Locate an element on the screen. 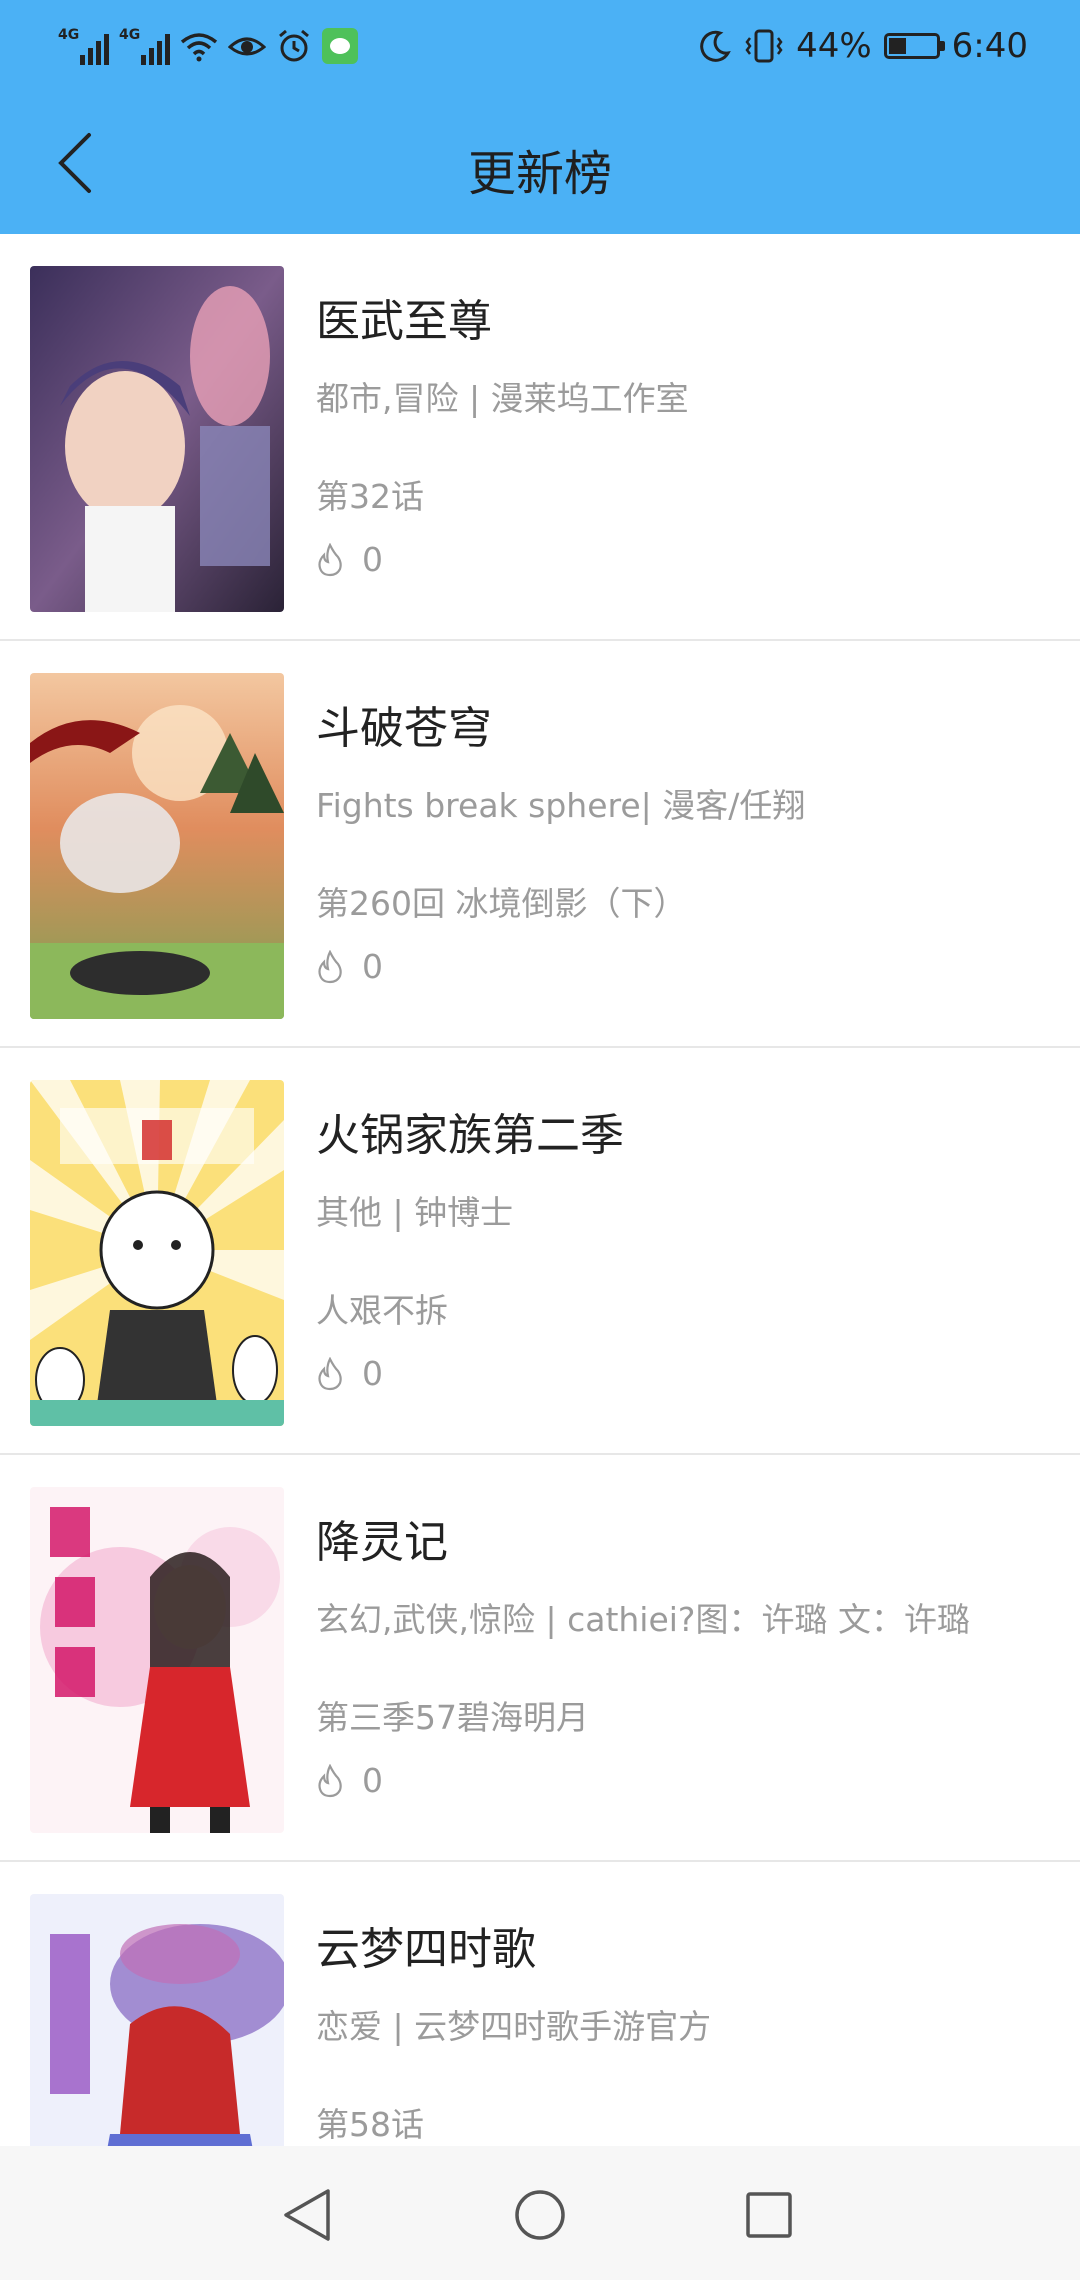 The height and width of the screenshot is (2280, 1080). eye-icon is located at coordinates (247, 46).